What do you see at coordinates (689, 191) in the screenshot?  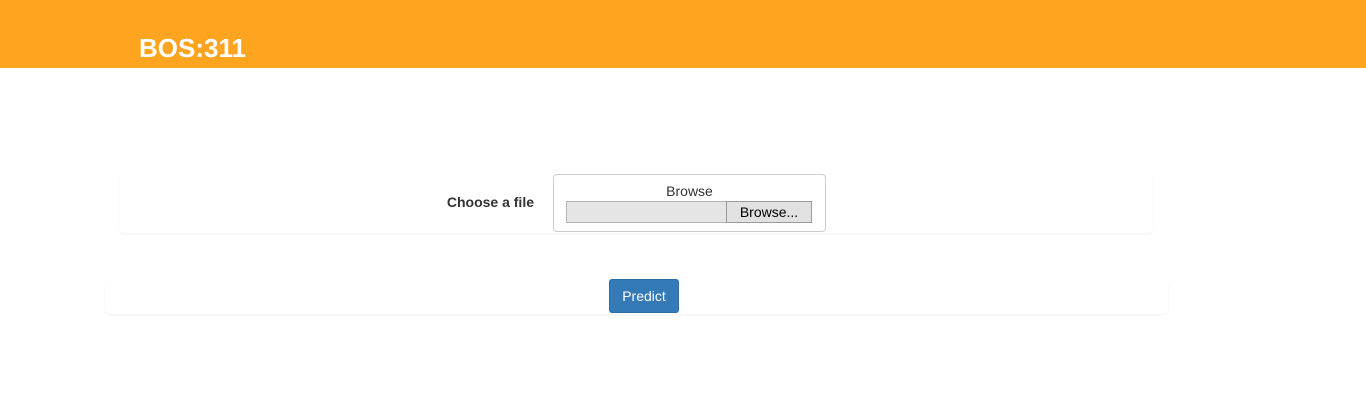 I see `file-upload-box-title: Browse` at bounding box center [689, 191].